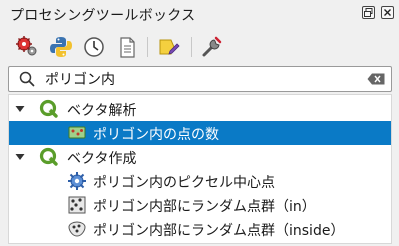  I want to click on item-label: ポリゴン内のピクセル中心点, so click(184, 183).